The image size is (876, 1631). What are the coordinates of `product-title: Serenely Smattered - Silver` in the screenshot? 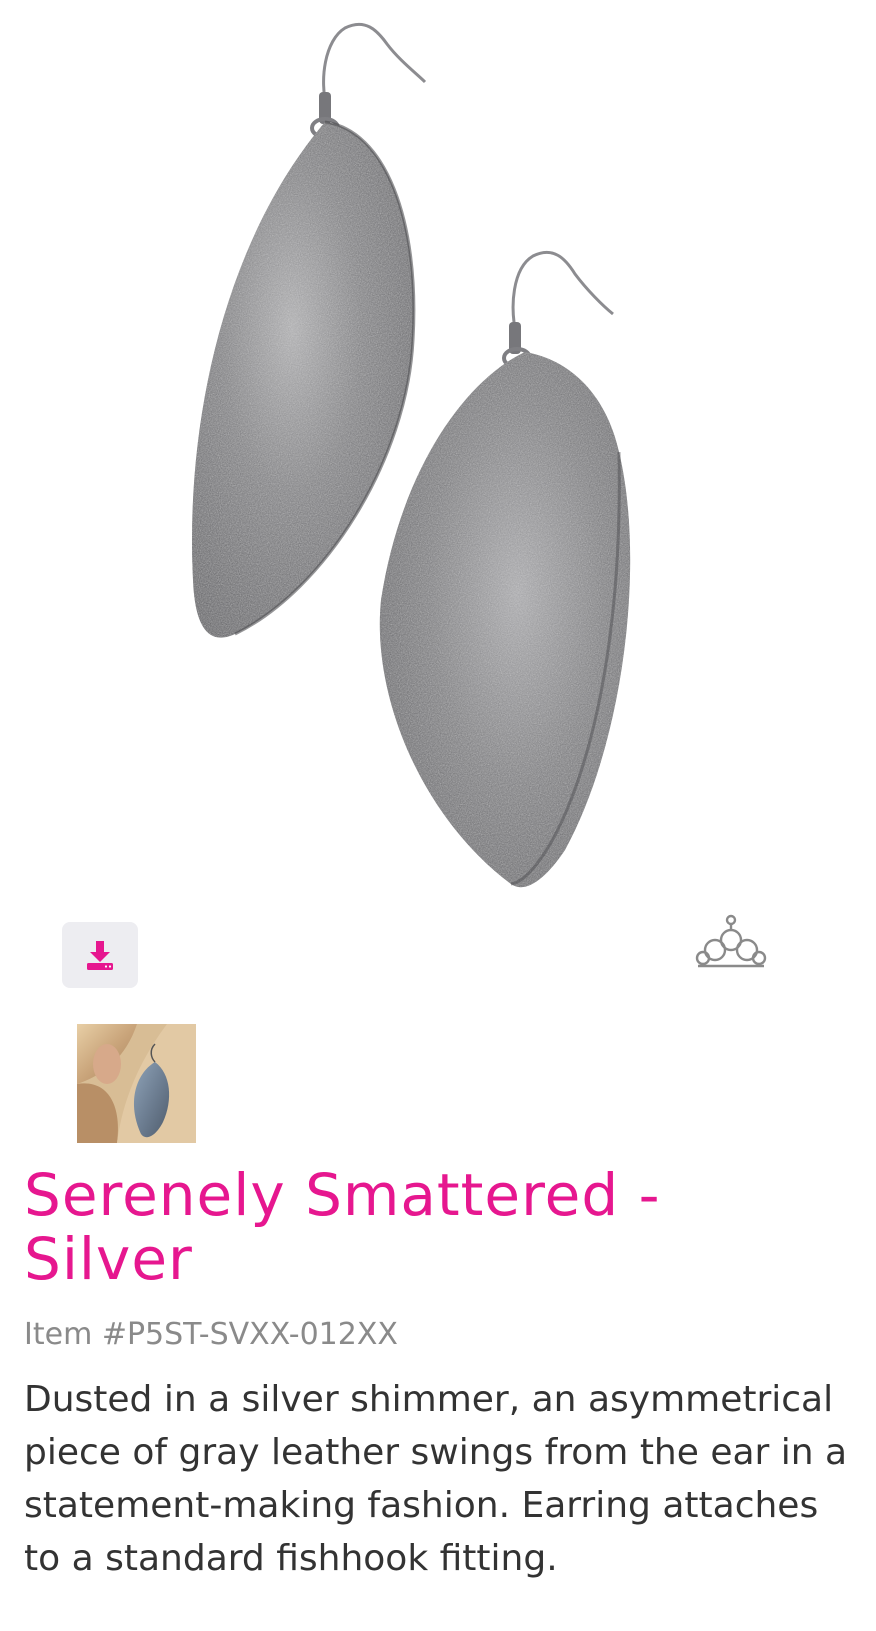 It's located at (342, 1227).